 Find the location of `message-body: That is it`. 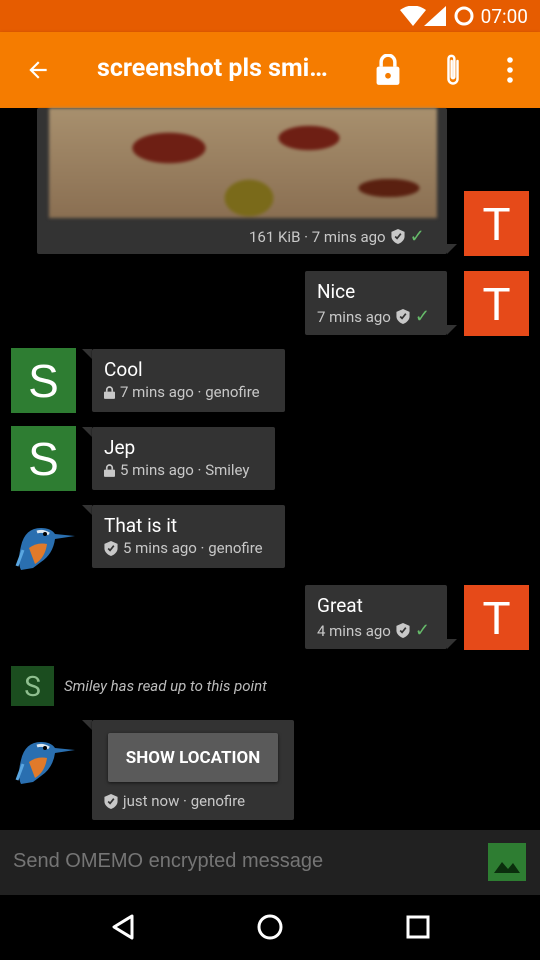

message-body: That is it is located at coordinates (141, 525).